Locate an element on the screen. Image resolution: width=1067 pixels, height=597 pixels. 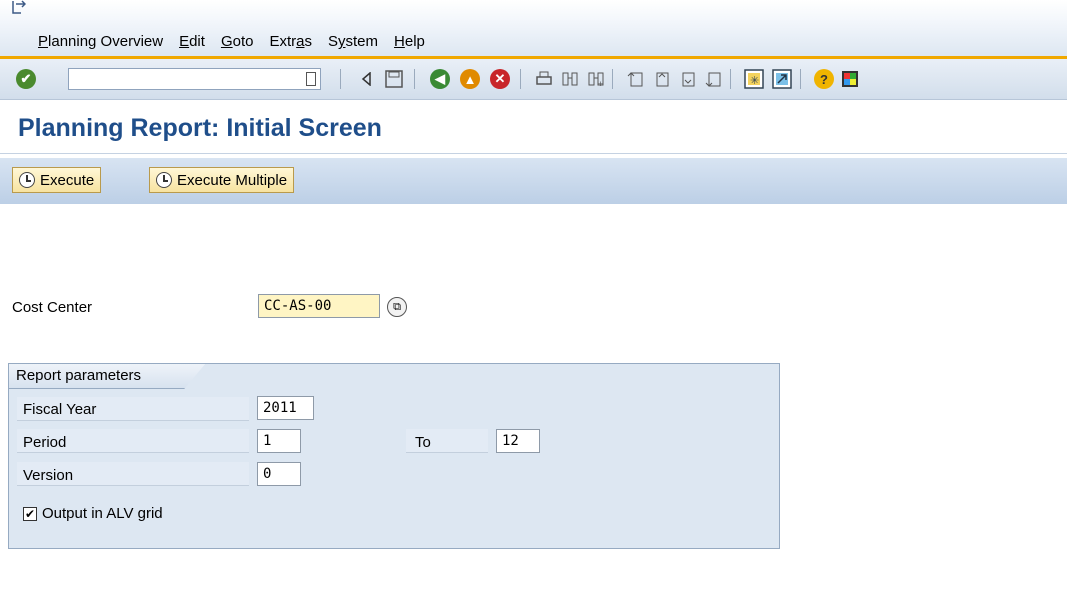
fiscal-year-input: 2011 is located at coordinates (285, 408).